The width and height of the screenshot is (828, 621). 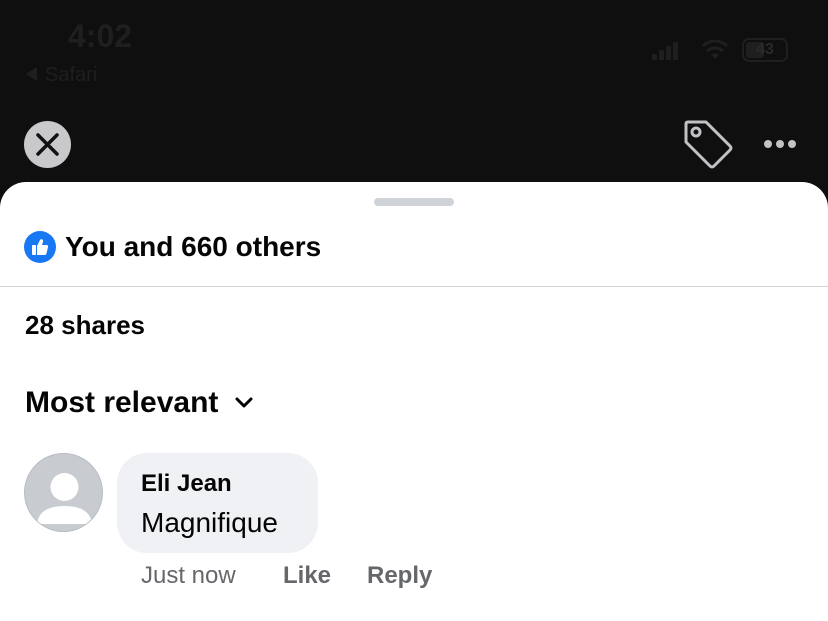 I want to click on more-icon, so click(x=768, y=144).